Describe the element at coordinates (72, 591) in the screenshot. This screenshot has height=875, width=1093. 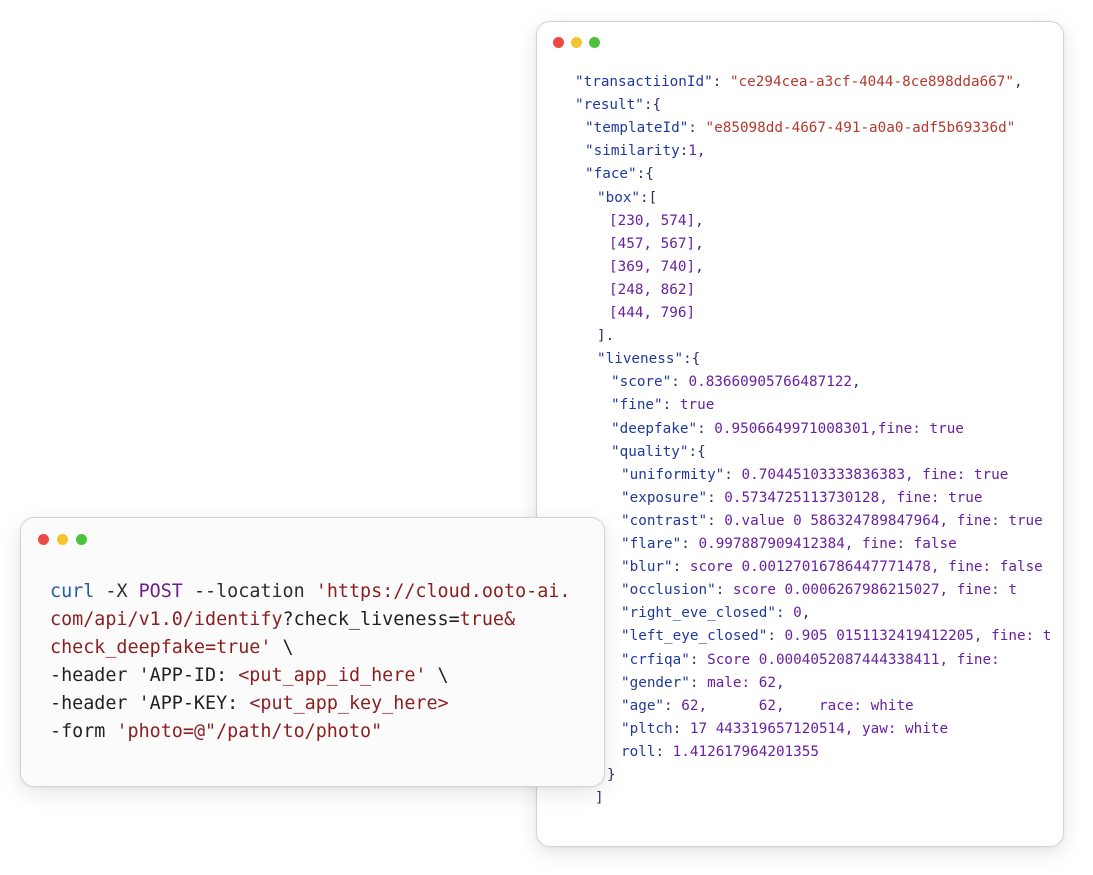
I see `curl-token: curl` at that location.